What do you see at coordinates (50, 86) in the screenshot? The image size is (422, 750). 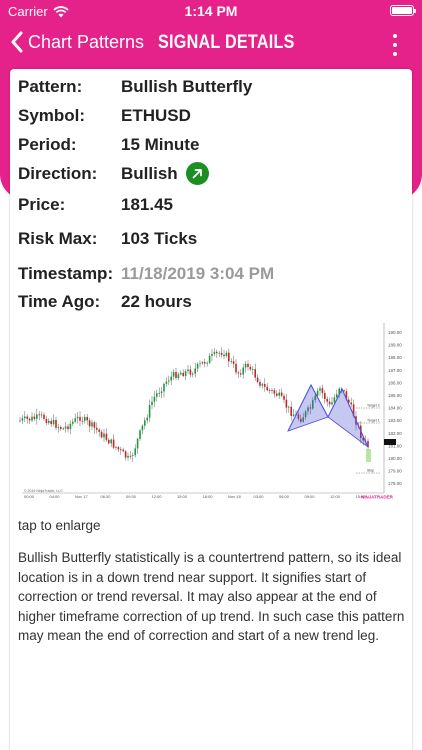 I see `pattern-label: Pattern:` at bounding box center [50, 86].